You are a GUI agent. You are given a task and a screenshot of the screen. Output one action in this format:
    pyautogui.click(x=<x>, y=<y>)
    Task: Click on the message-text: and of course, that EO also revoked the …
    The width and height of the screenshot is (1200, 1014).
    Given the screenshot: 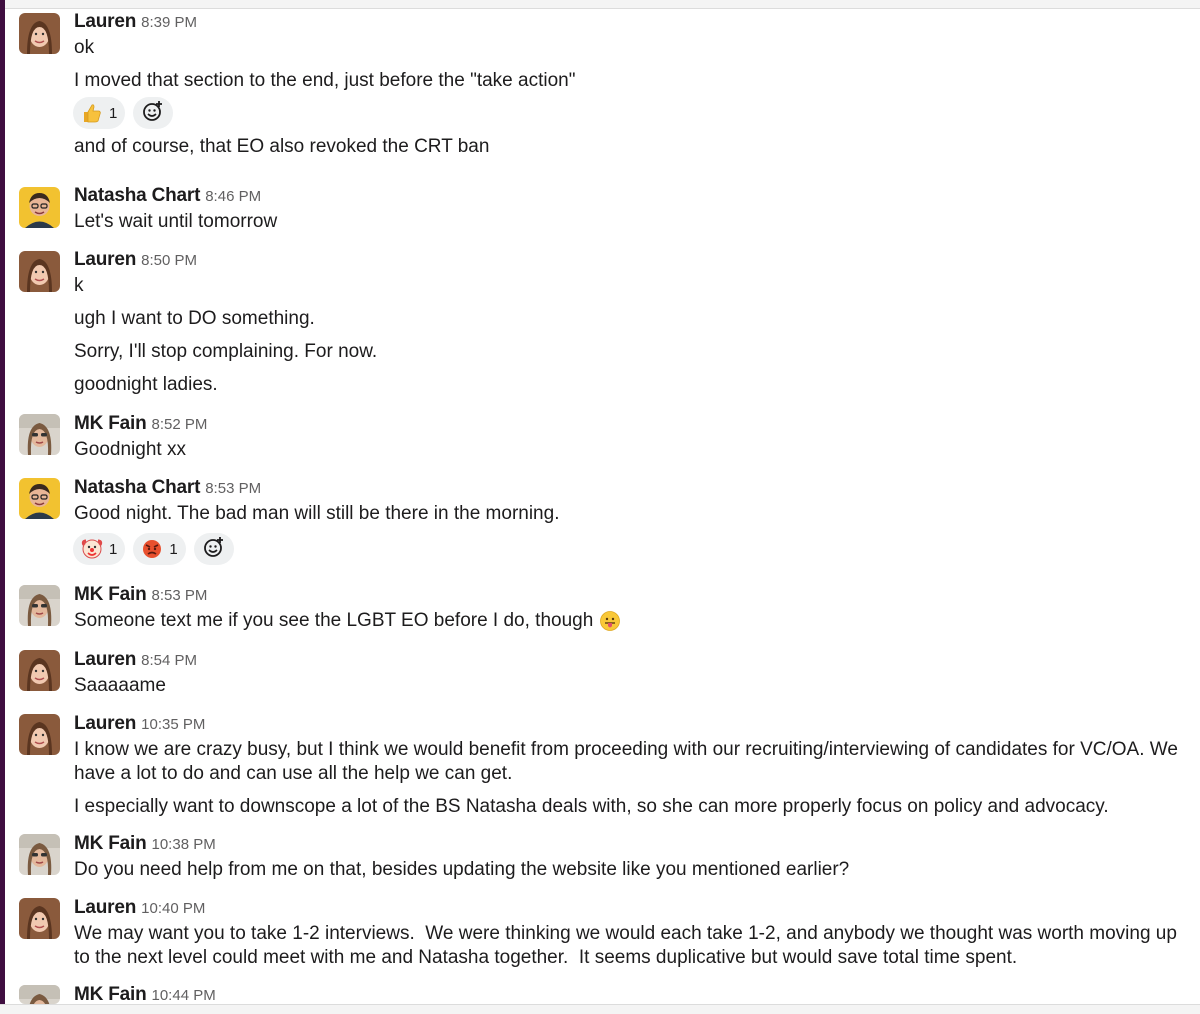 What is the action you would take?
    pyautogui.click(x=282, y=146)
    